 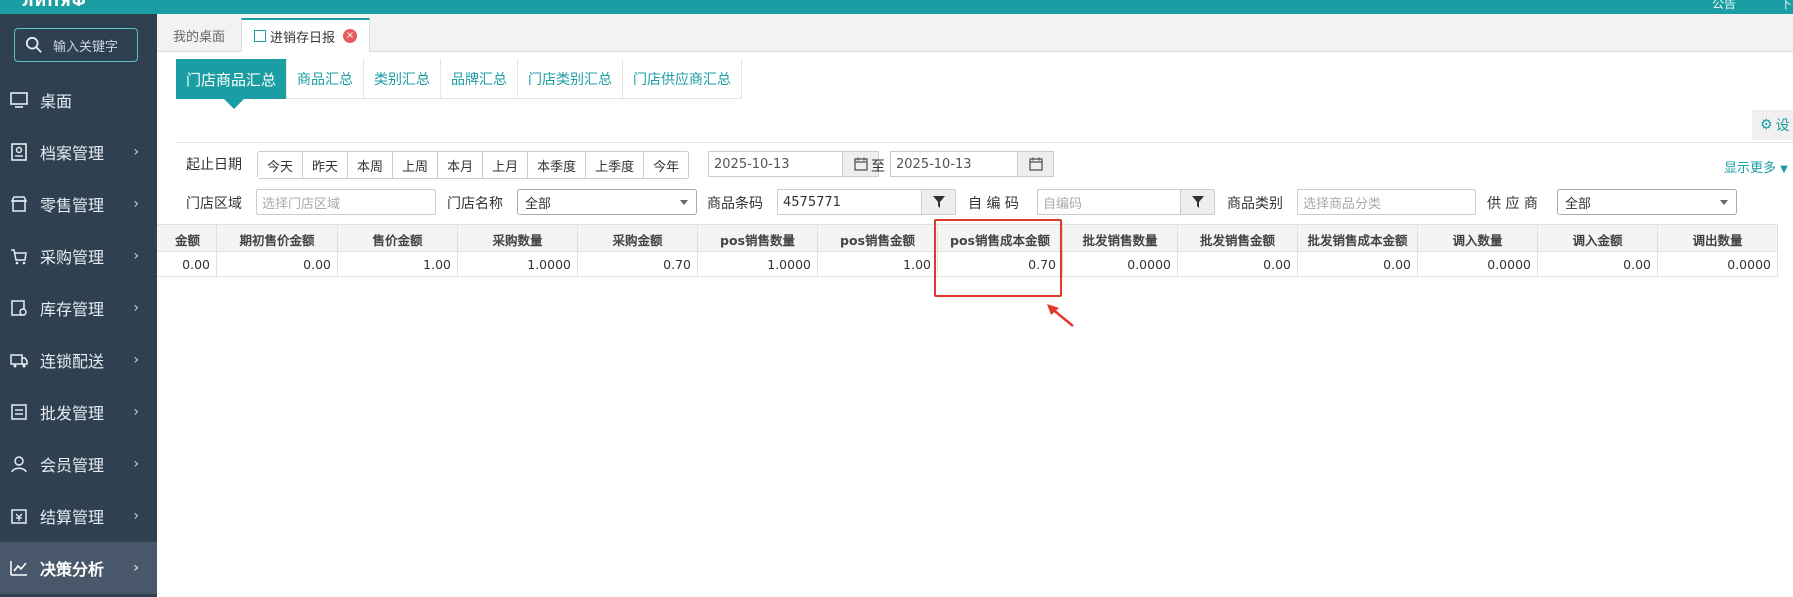 What do you see at coordinates (984, 142) in the screenshot?
I see `divider` at bounding box center [984, 142].